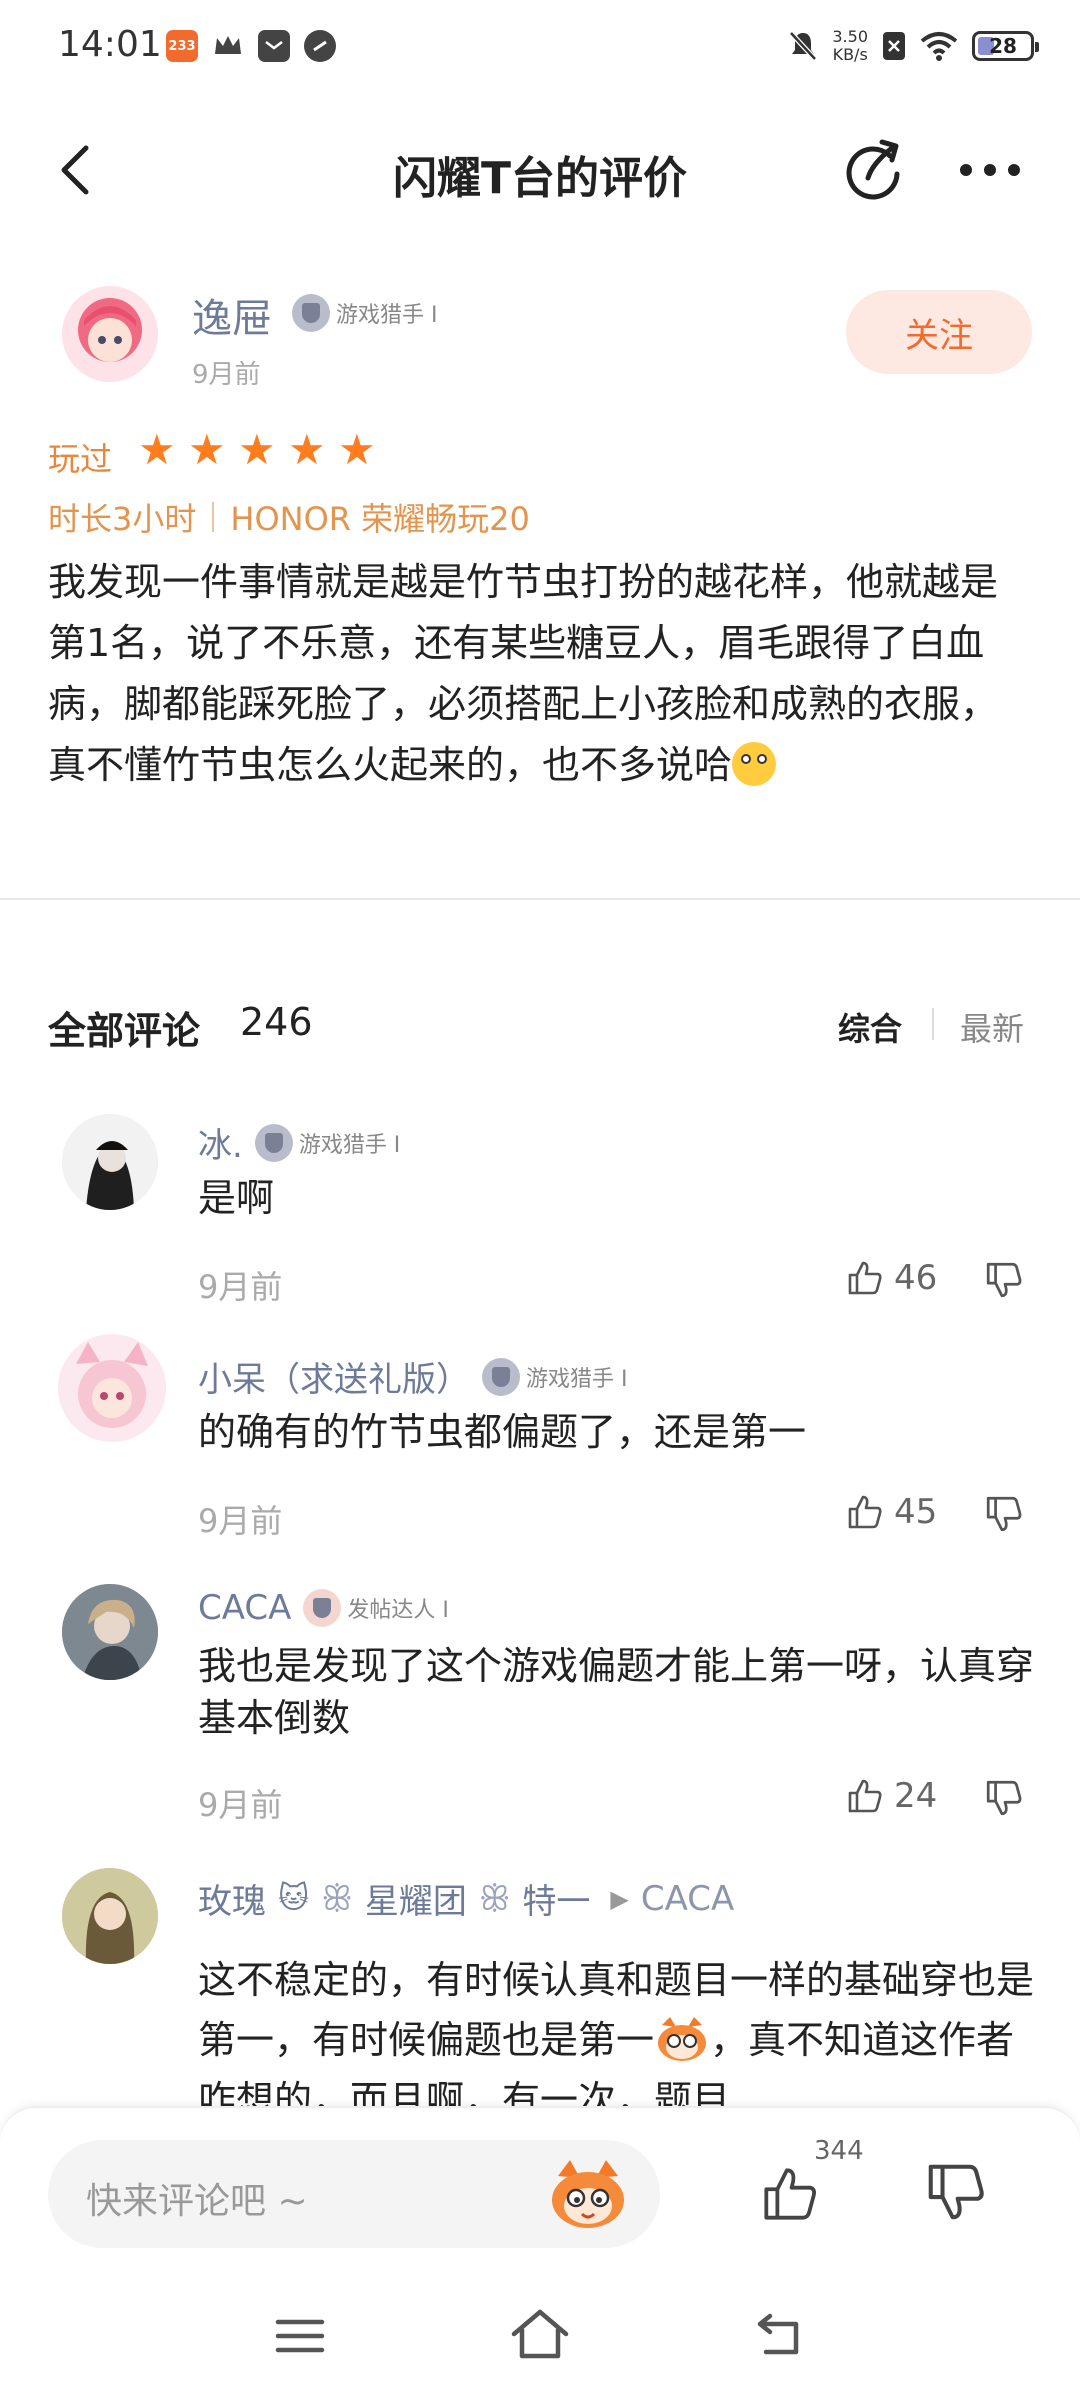 This screenshot has height=2406, width=1080. What do you see at coordinates (540, 899) in the screenshot?
I see `divider` at bounding box center [540, 899].